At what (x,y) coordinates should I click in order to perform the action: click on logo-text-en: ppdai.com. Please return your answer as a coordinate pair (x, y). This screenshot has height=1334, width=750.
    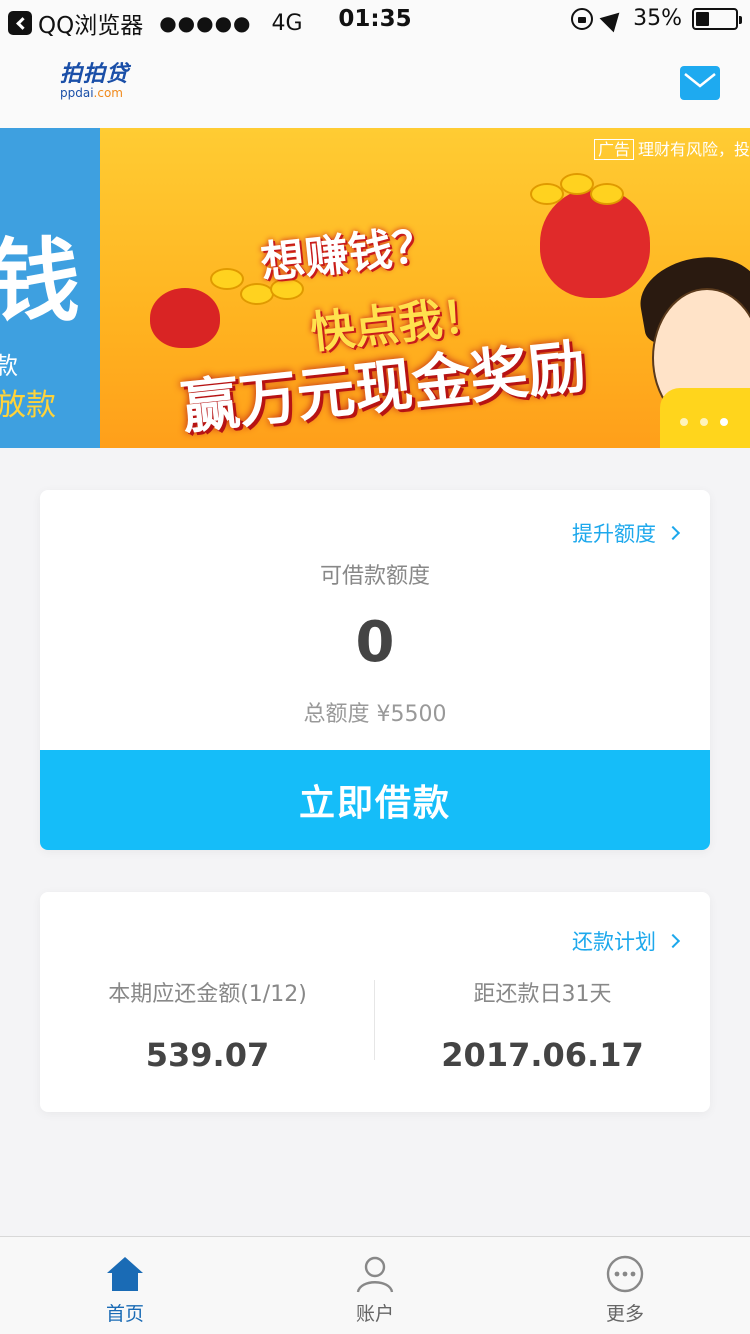
    Looking at the image, I should click on (91, 93).